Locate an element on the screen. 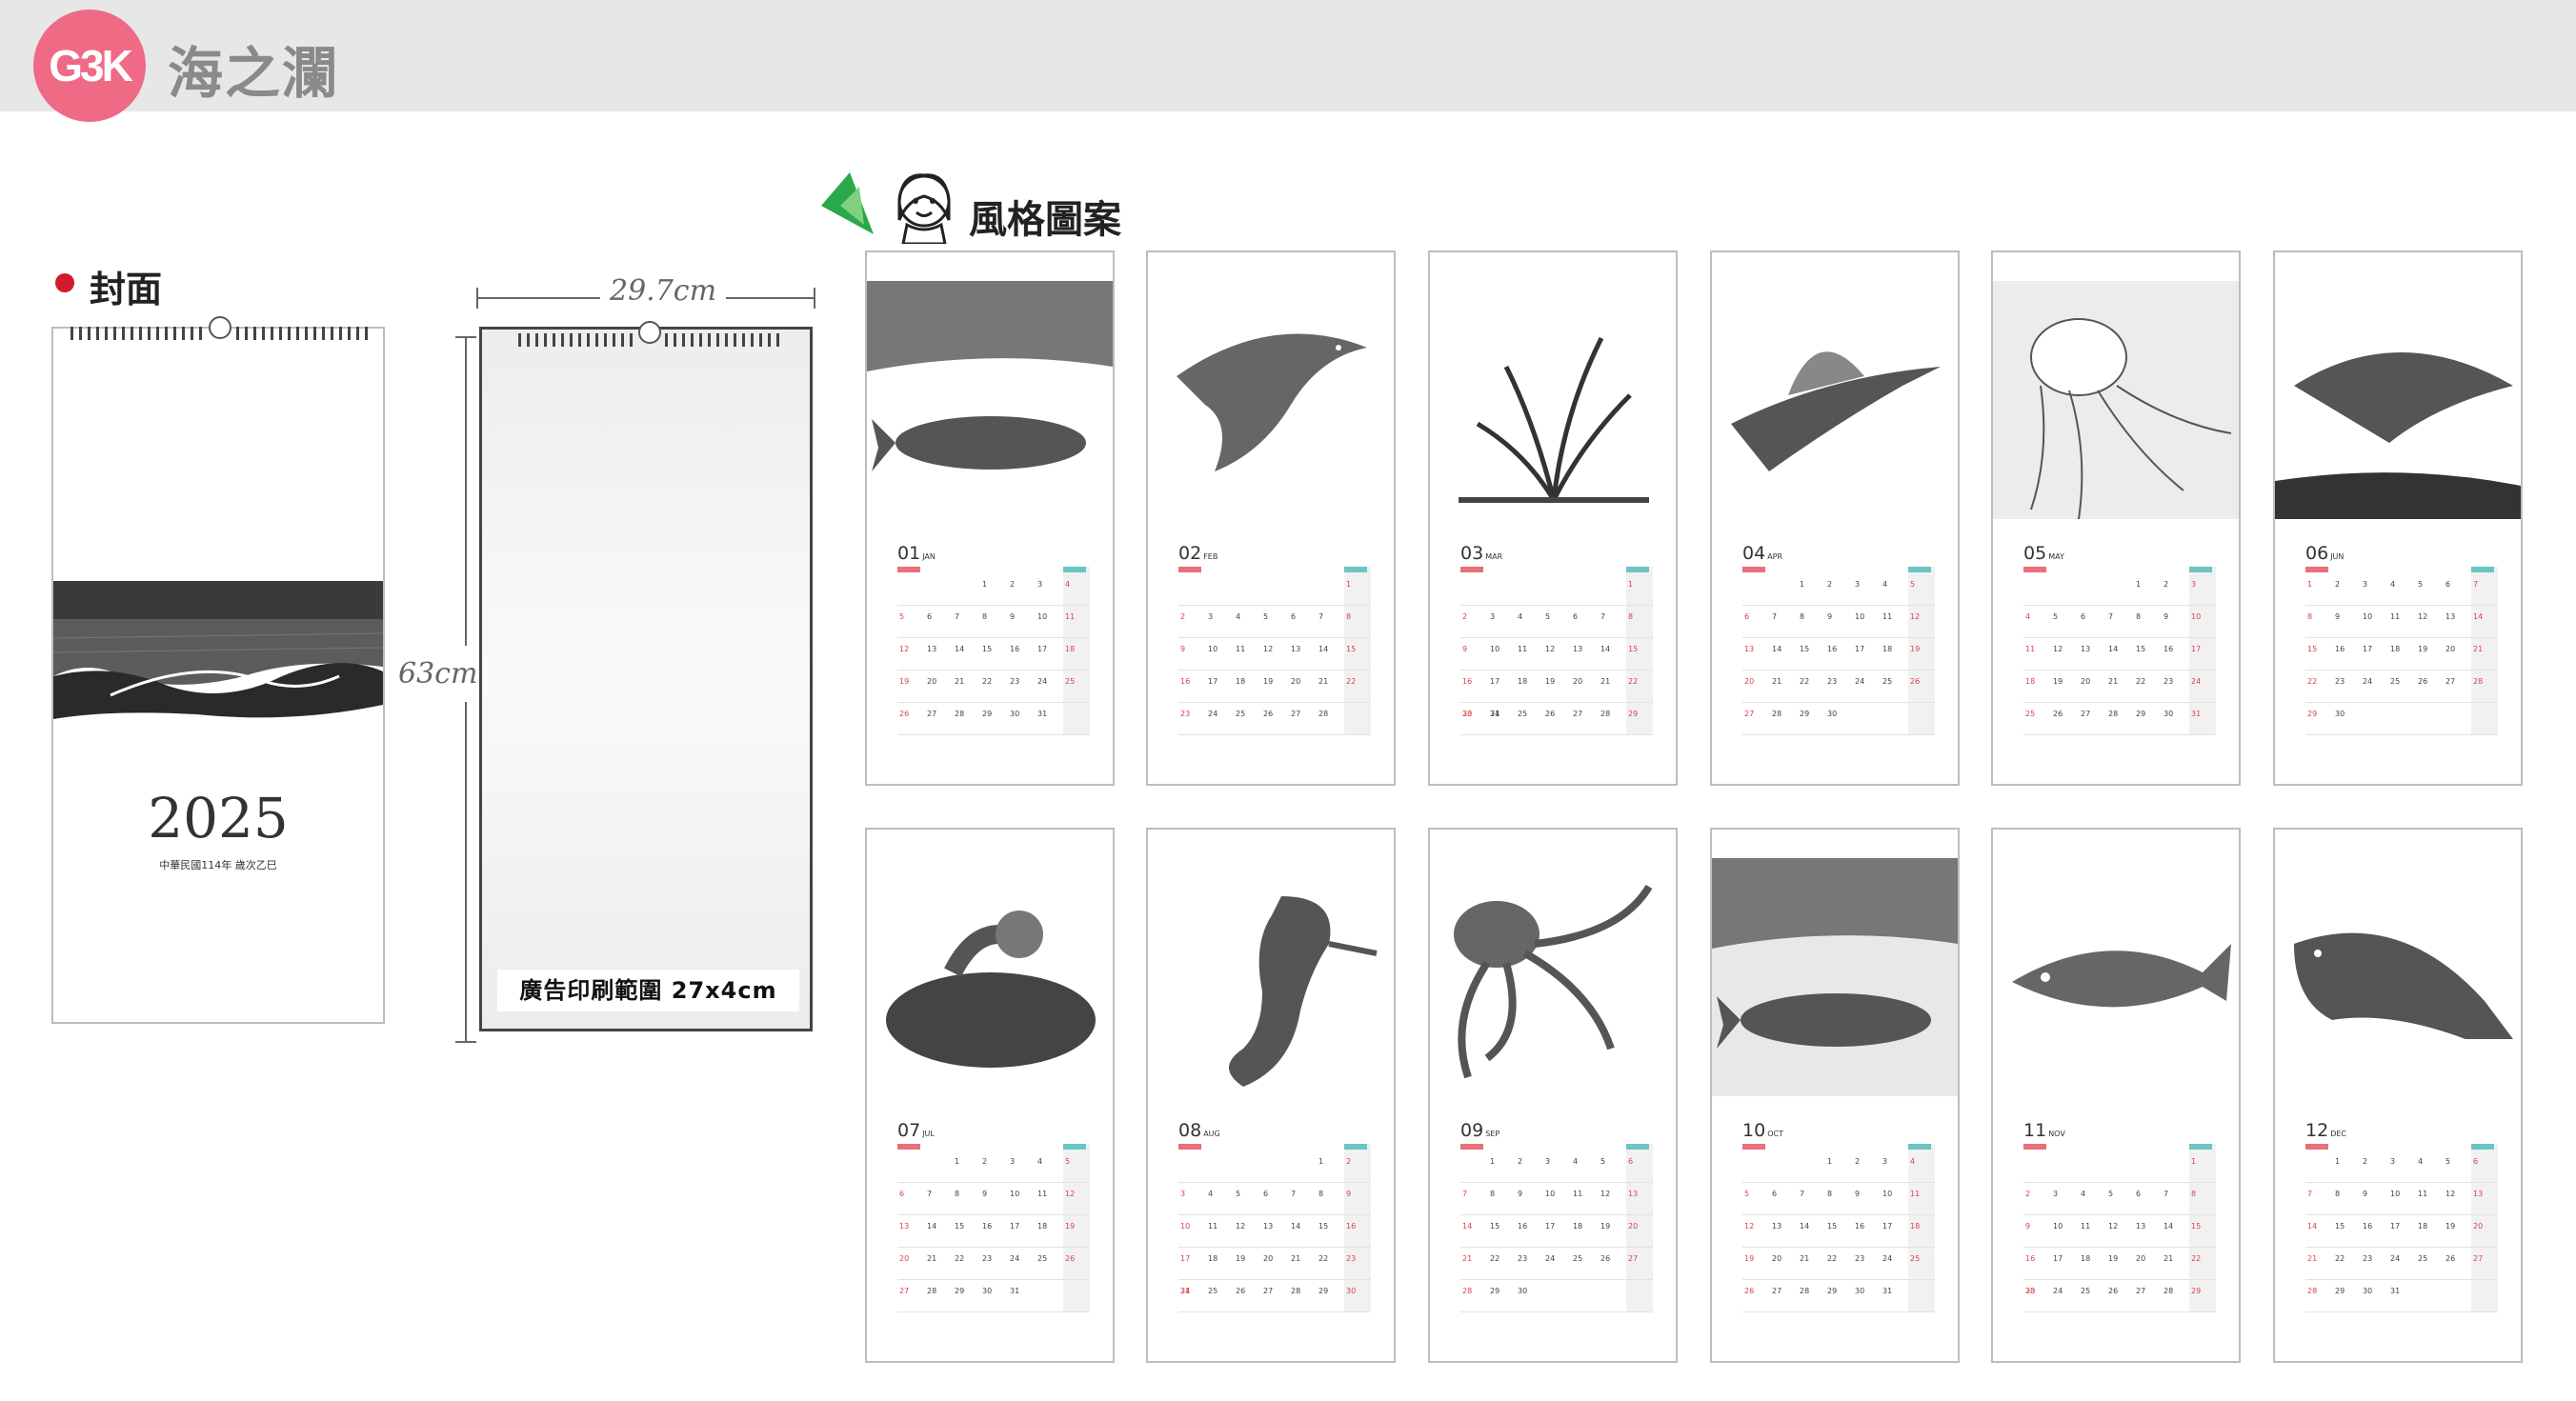 The image size is (2576, 1401). jellyfish-illustration is located at coordinates (2116, 400).